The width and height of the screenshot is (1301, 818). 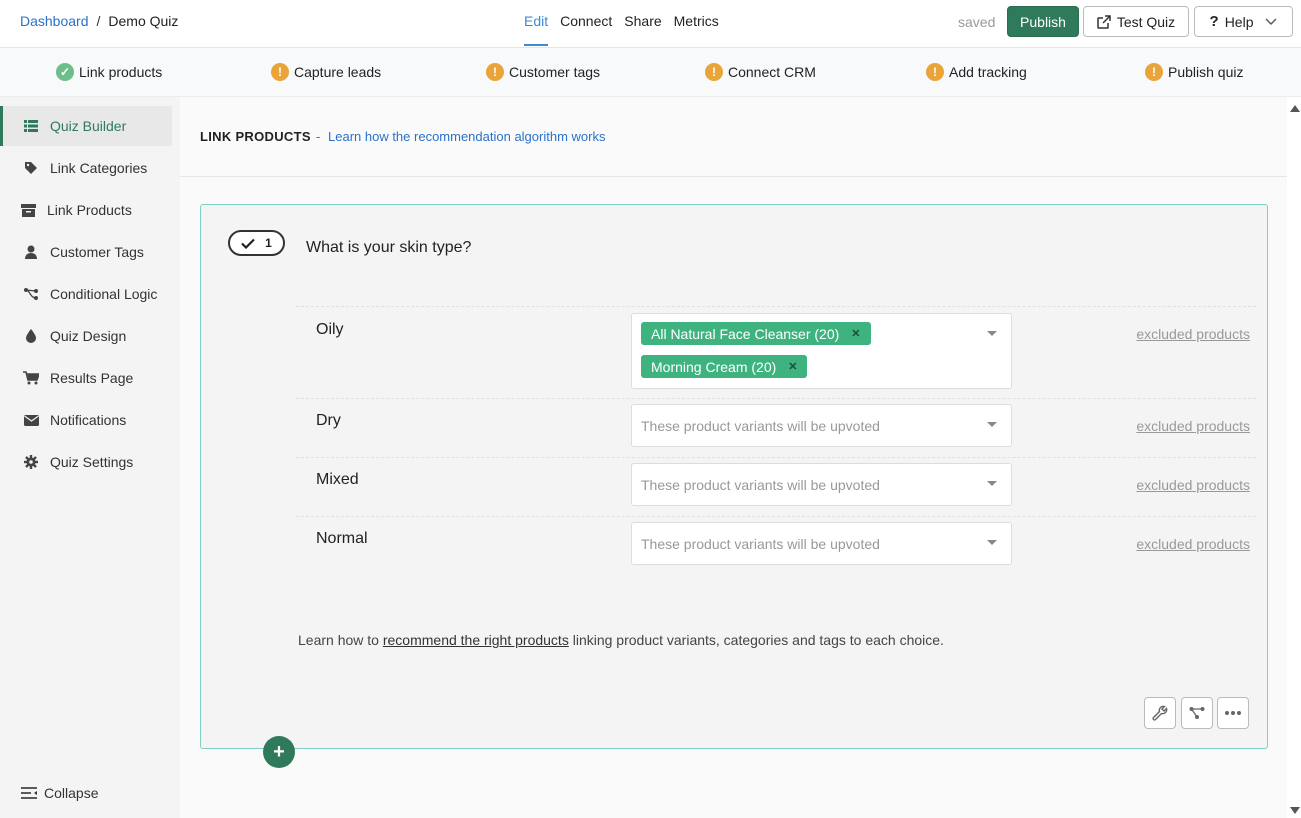 I want to click on sidebar-item-label: Customer Tags, so click(x=97, y=252).